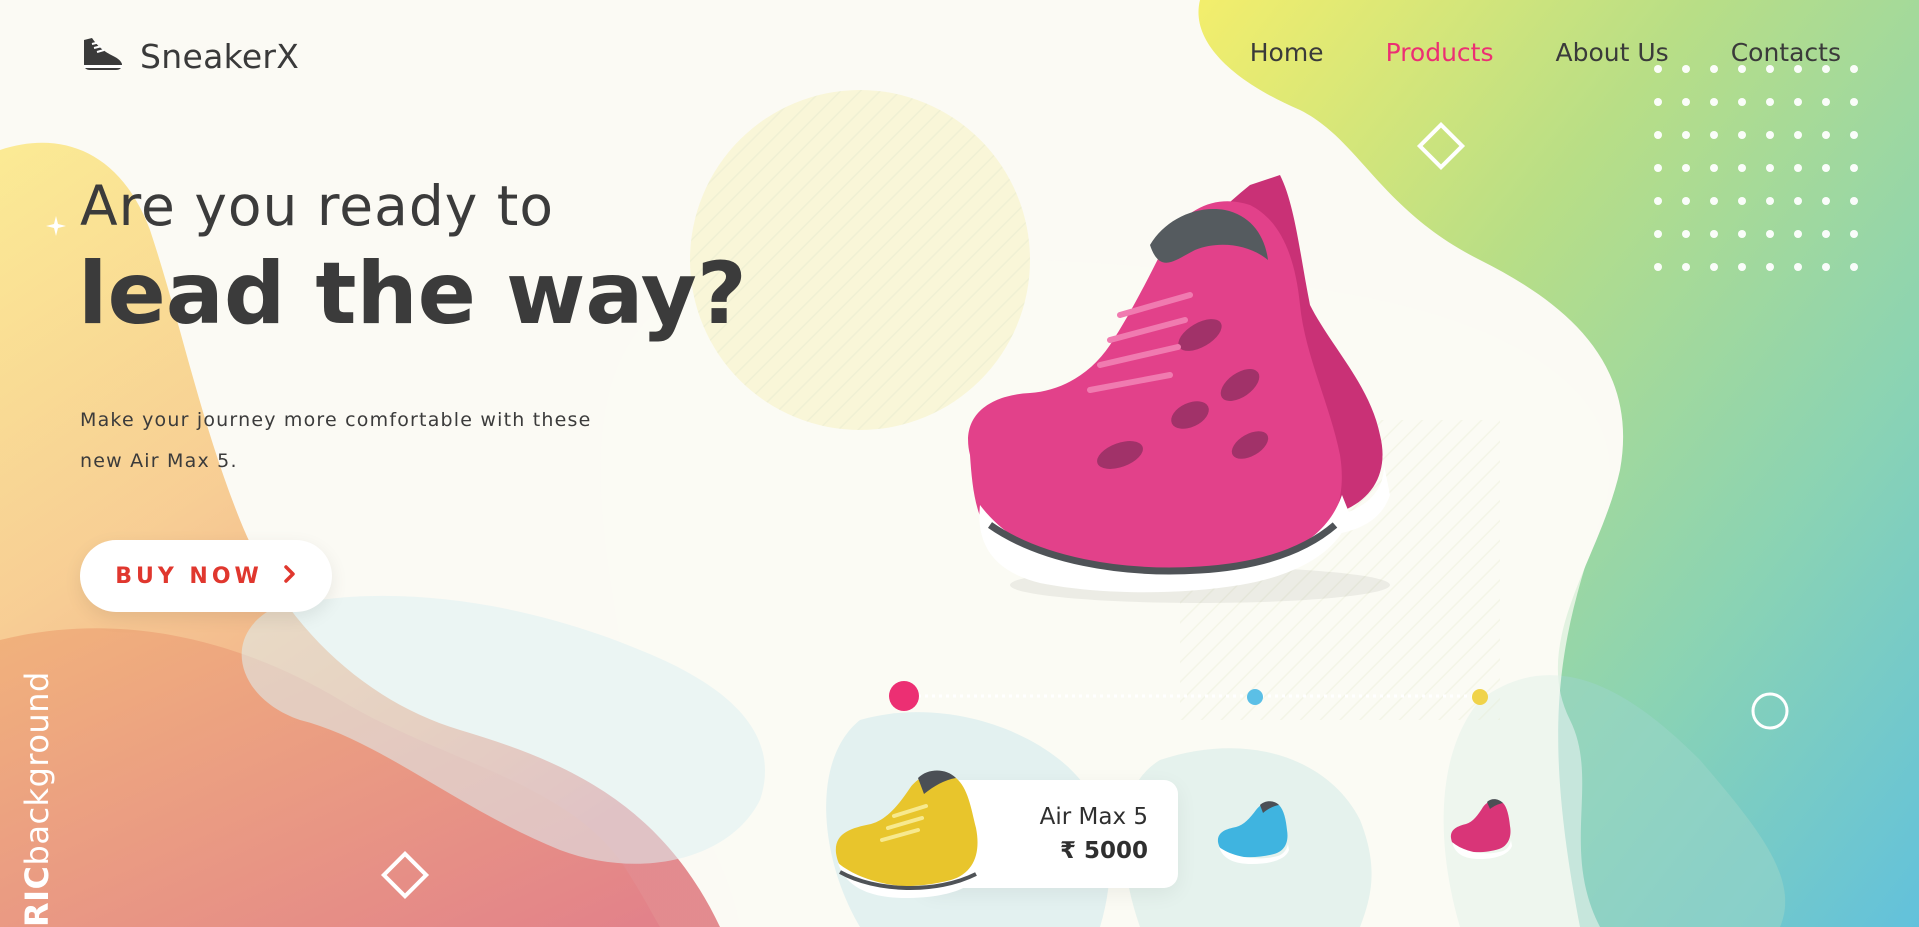 This screenshot has width=1919, height=927. Describe the element at coordinates (189, 576) in the screenshot. I see `buy-now-label: BUY NOW` at that location.